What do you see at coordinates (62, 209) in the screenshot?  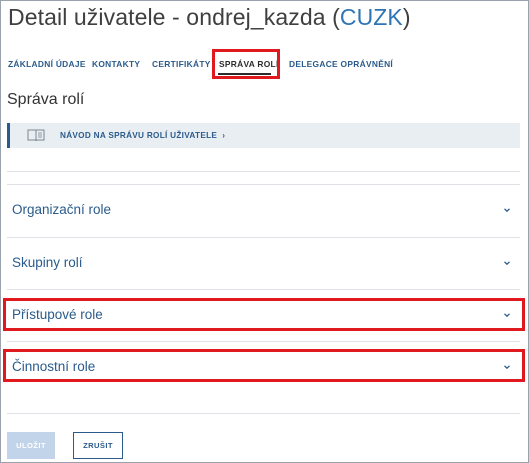 I see `accordion-label: Organizační role` at bounding box center [62, 209].